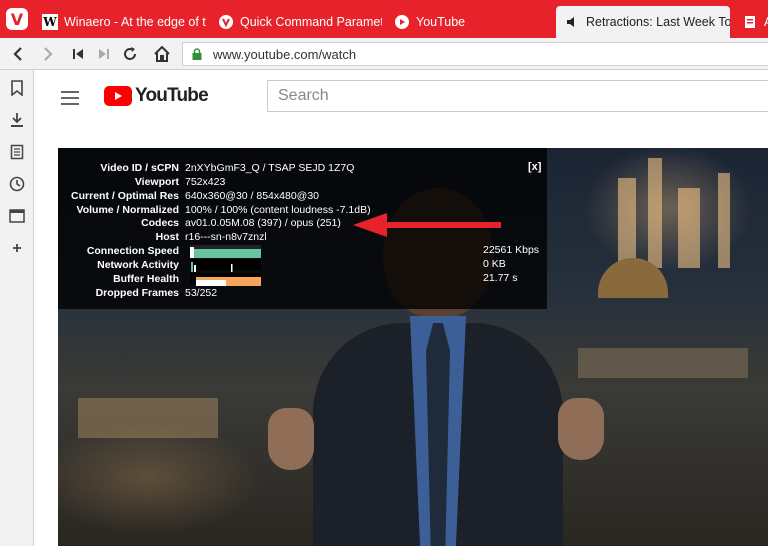  I want to click on host-right-hand, so click(581, 429).